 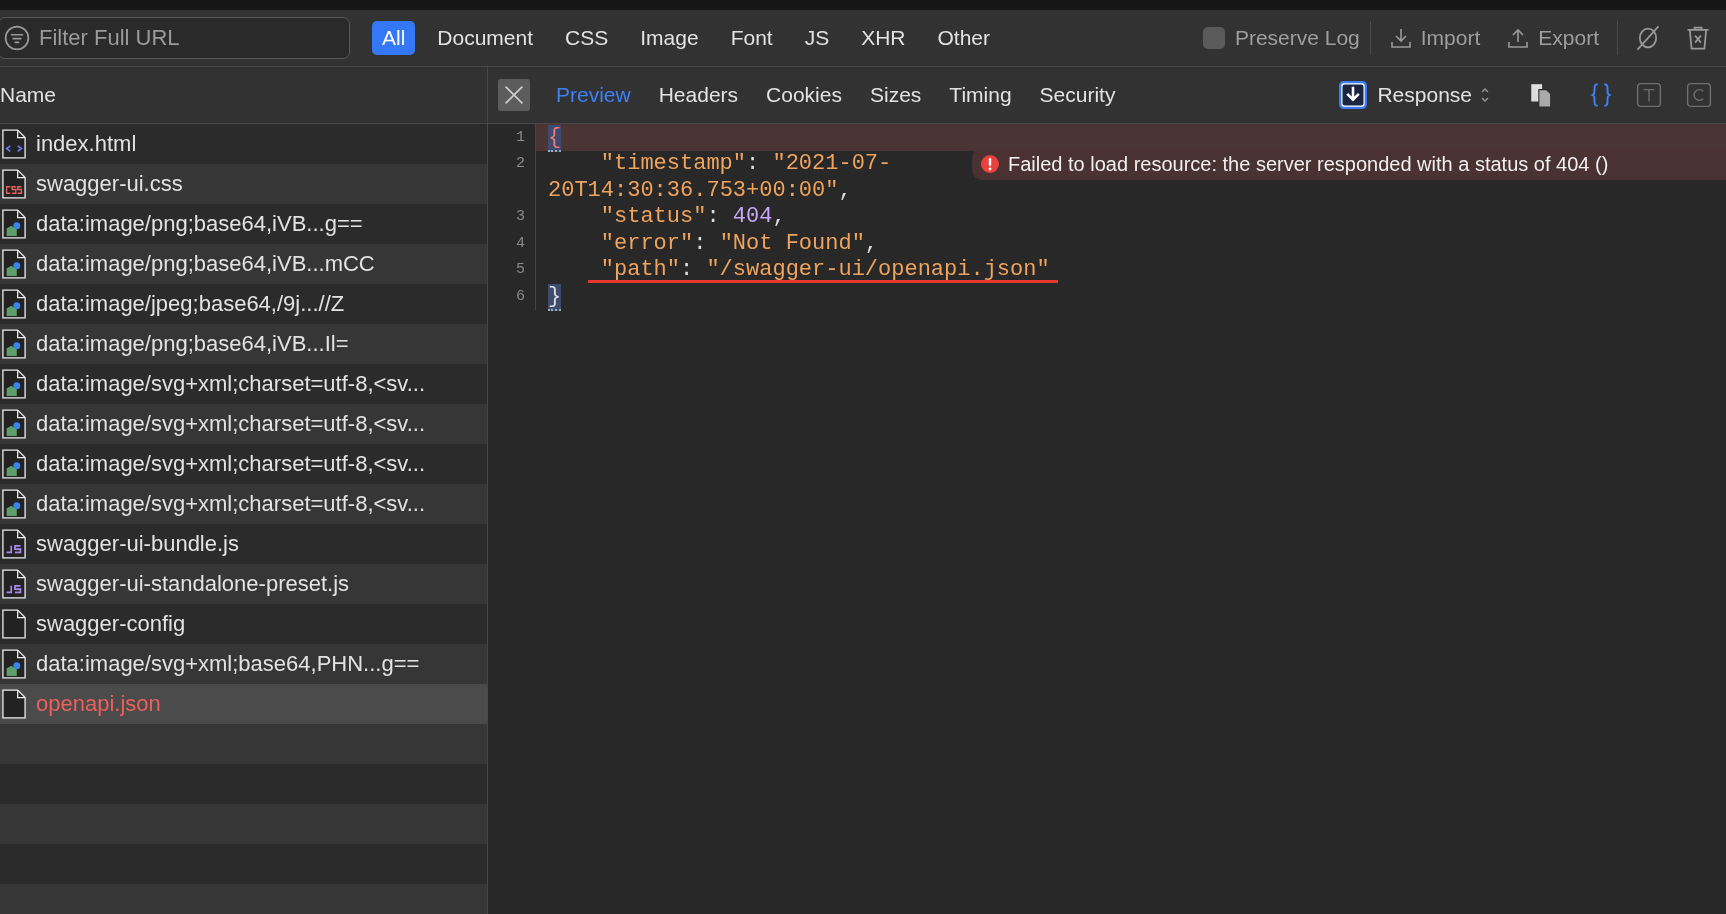 I want to click on error-message: Failed to load resource: the server responded with a status of 404 (), so click(x=1349, y=164).